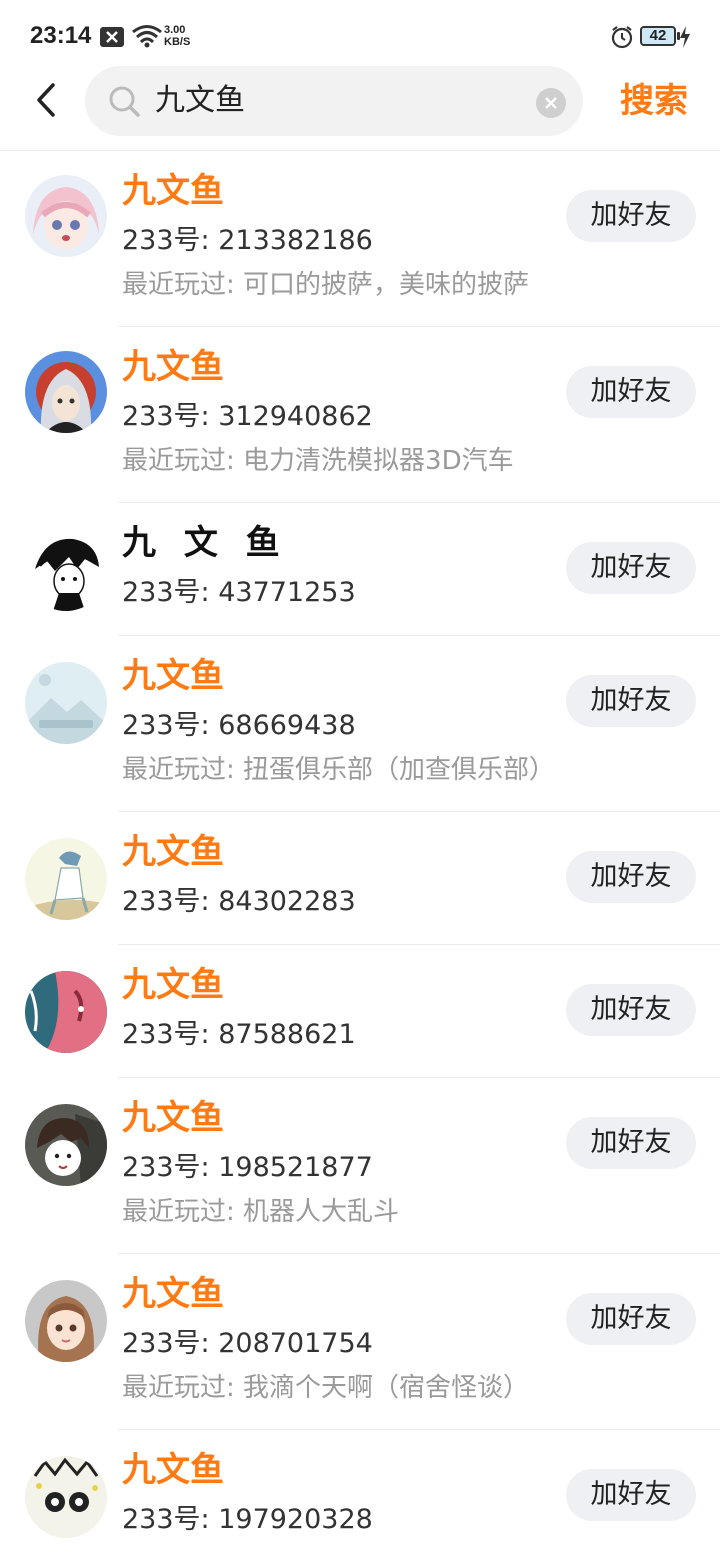  Describe the element at coordinates (239, 725) in the screenshot. I see `result-id: 233号: 68669438` at that location.